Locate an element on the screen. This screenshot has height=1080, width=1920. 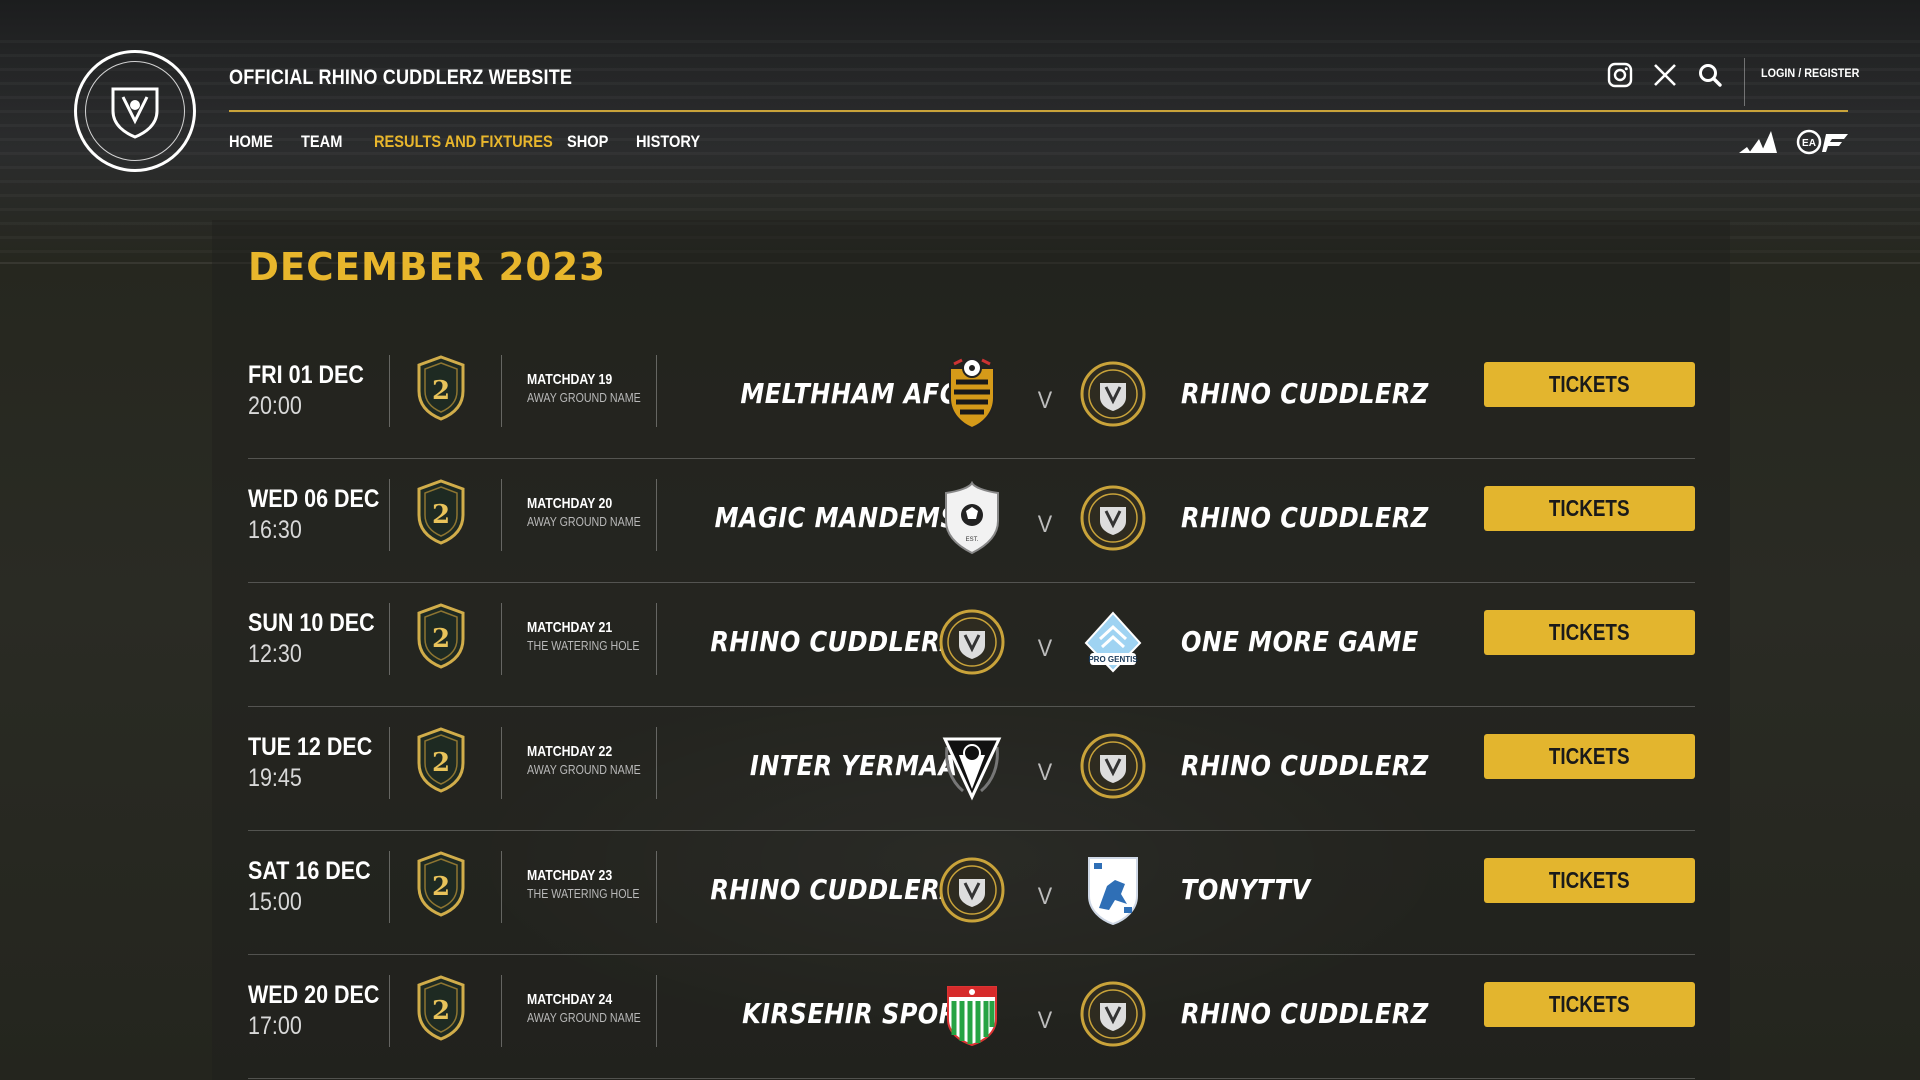
pro-gentis-crest-icon: PRO GENTIS is located at coordinates (1113, 642).